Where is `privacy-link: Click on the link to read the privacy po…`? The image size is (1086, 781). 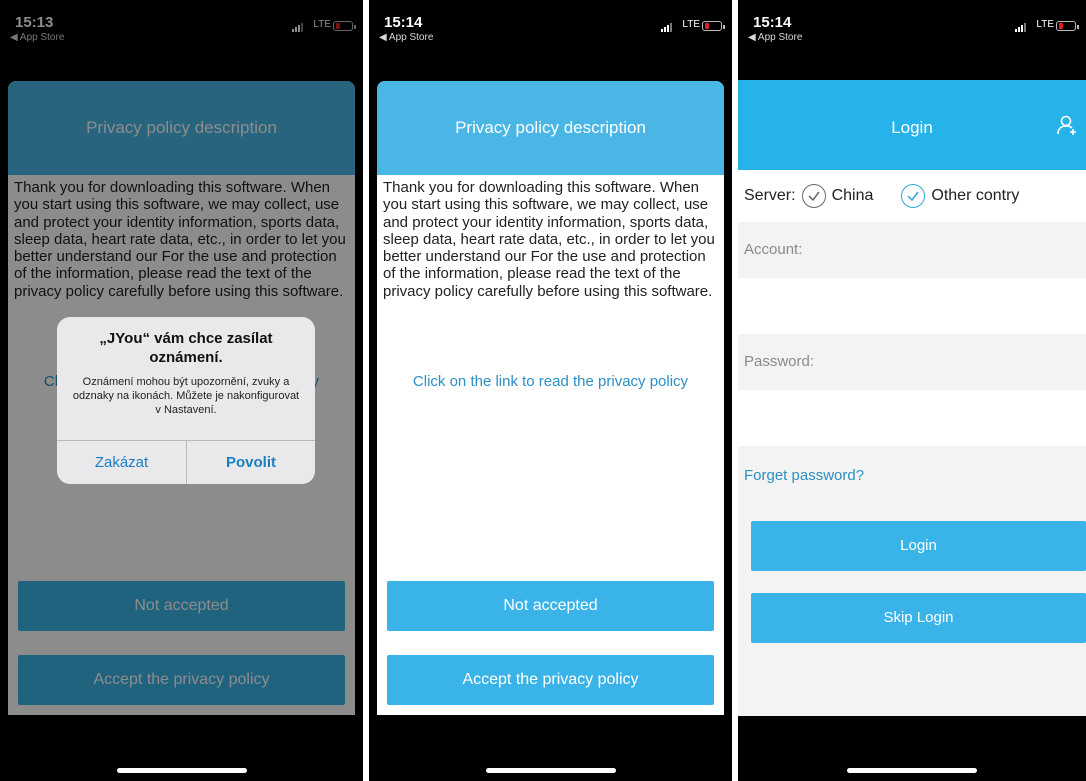
privacy-link: Click on the link to read the privacy po… is located at coordinates (550, 381).